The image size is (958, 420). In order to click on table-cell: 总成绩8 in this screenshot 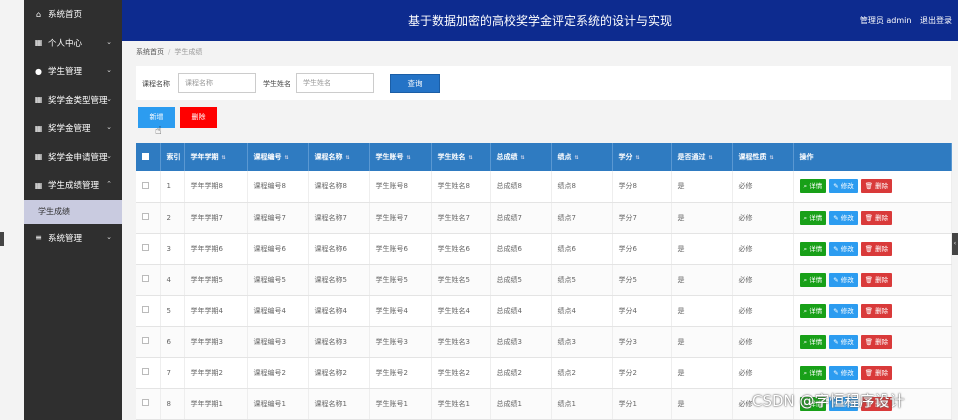, I will do `click(521, 187)`.